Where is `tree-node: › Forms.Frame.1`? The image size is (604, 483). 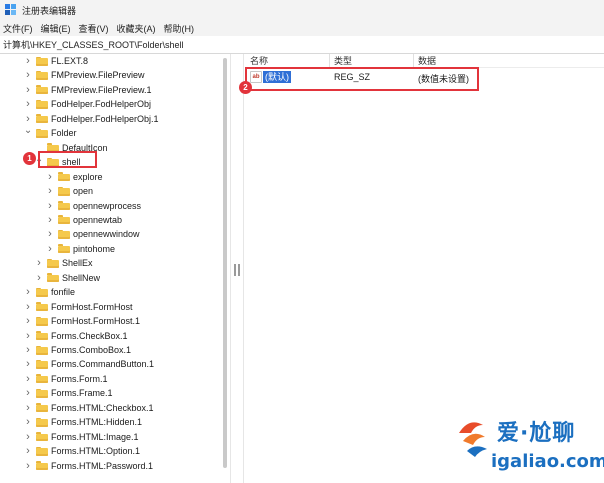 tree-node: › Forms.Frame.1 is located at coordinates (68, 393).